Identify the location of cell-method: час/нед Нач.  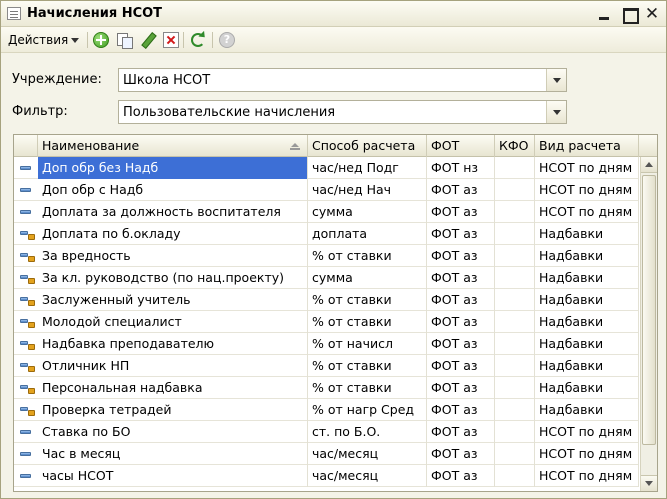
(367, 190).